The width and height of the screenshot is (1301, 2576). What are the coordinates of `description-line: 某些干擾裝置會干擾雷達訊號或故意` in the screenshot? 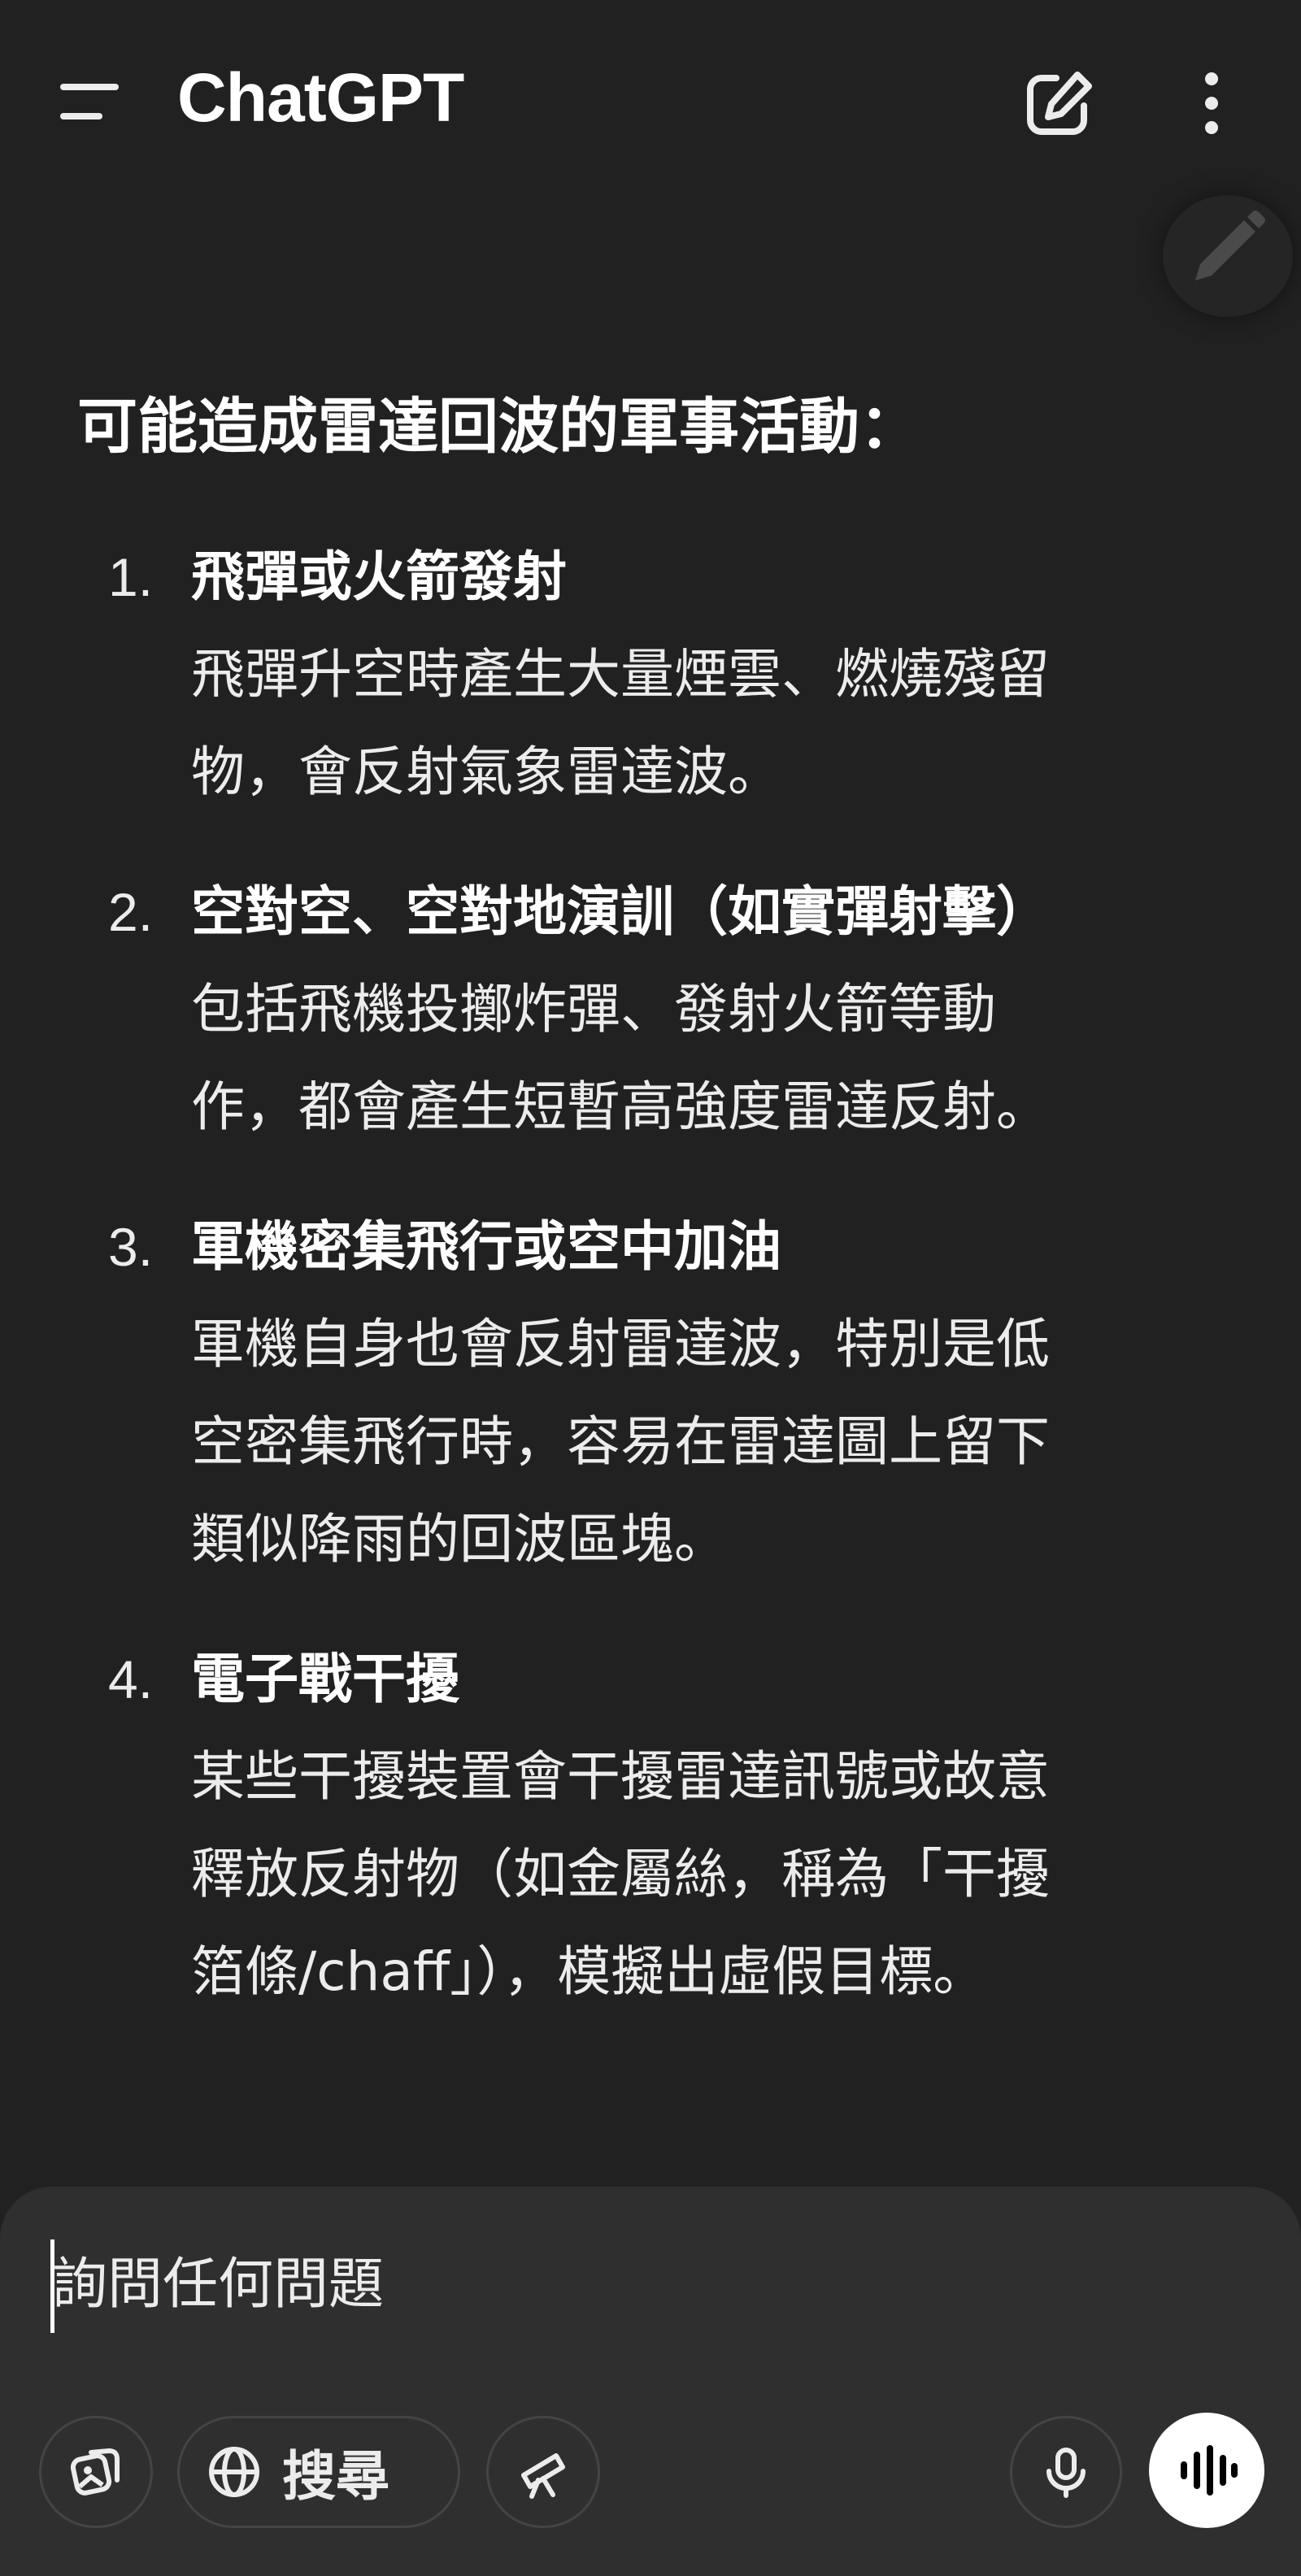 It's located at (620, 1776).